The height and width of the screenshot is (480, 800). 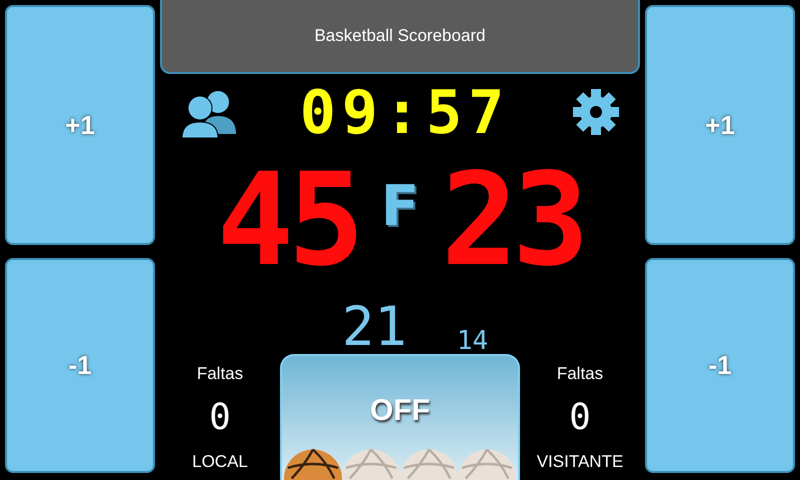 What do you see at coordinates (400, 417) in the screenshot?
I see `toggle-button: OFF` at bounding box center [400, 417].